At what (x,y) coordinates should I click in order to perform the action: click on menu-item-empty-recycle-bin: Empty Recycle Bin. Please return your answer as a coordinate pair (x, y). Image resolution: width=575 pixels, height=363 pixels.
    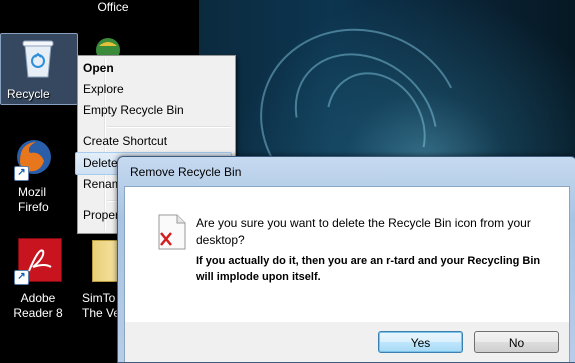
    Looking at the image, I should click on (157, 110).